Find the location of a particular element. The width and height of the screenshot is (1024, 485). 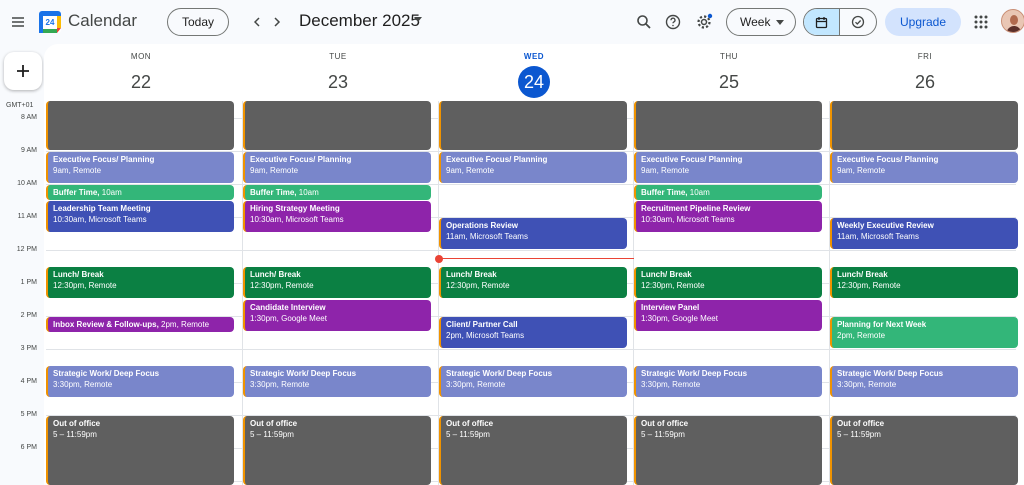

event-title: Weekly Executive Review is located at coordinates (885, 225).